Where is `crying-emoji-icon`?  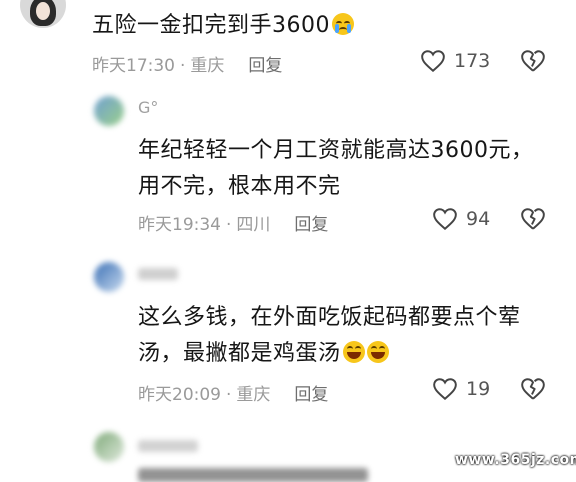 crying-emoji-icon is located at coordinates (343, 24).